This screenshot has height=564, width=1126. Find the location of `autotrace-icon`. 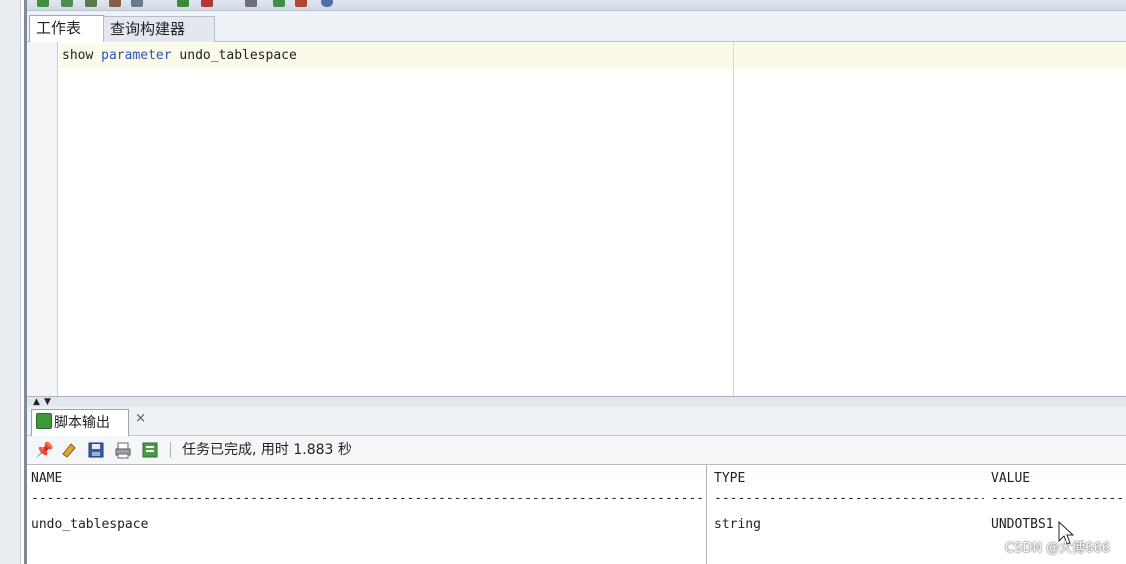

autotrace-icon is located at coordinates (137, 3).